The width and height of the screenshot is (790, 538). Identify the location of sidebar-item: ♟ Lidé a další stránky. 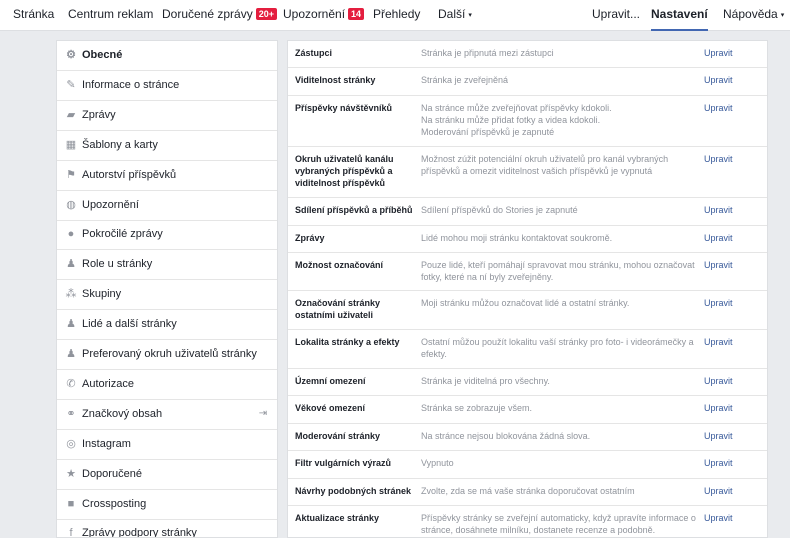
(167, 325).